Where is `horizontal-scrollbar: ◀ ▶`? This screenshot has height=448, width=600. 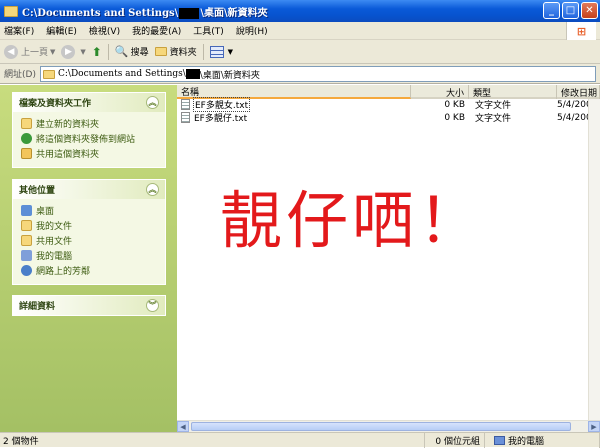 horizontal-scrollbar: ◀ ▶ is located at coordinates (388, 426).